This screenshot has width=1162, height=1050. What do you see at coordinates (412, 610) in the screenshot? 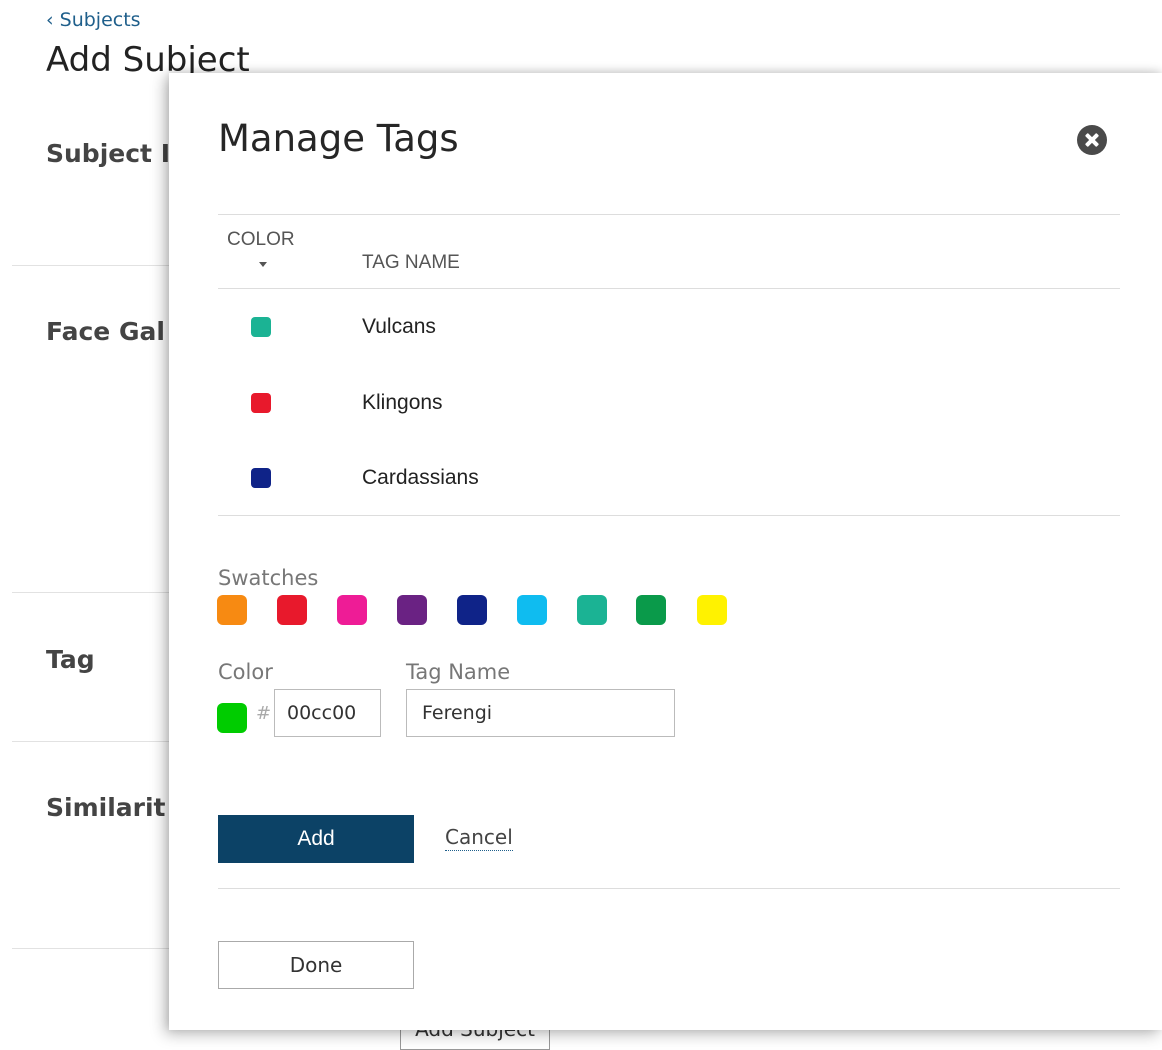
I see `swatch-purple` at bounding box center [412, 610].